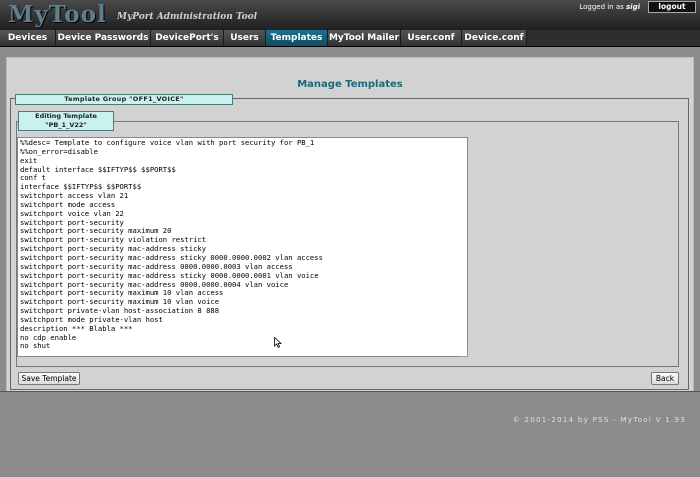  What do you see at coordinates (49, 378) in the screenshot?
I see `save-template-button: Save Template` at bounding box center [49, 378].